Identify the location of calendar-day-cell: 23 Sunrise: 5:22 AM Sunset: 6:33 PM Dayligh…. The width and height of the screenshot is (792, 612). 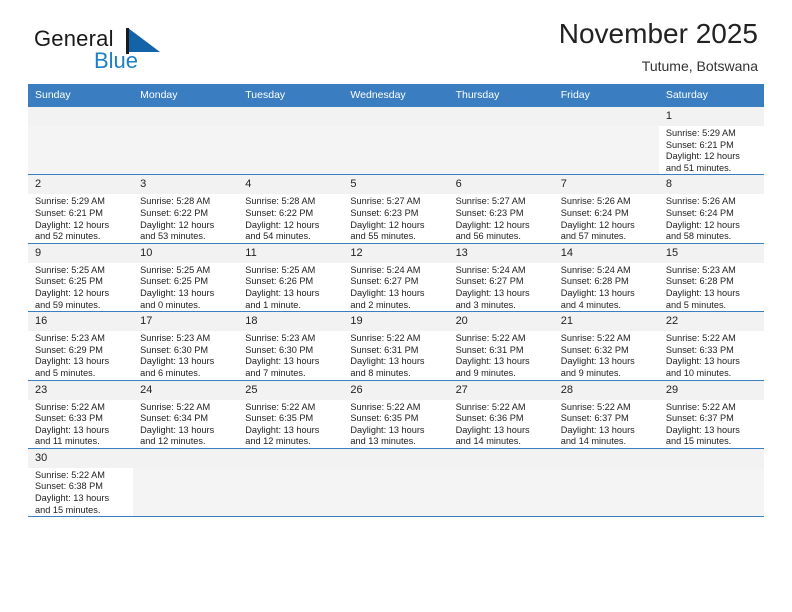
(81, 414).